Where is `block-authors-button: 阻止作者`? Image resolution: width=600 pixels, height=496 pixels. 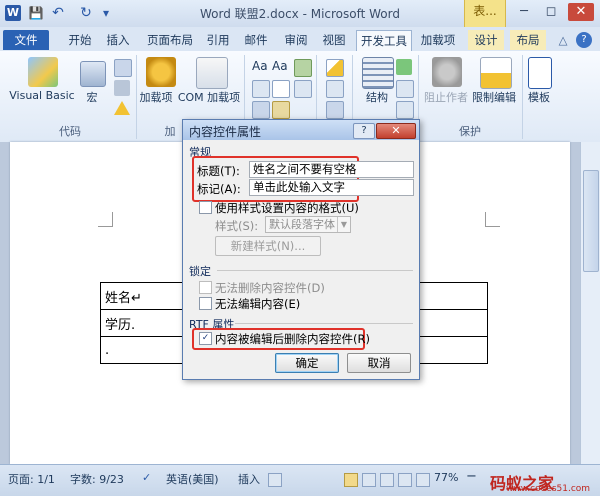
block-authors-button: 阻止作者 is located at coordinates (446, 97).